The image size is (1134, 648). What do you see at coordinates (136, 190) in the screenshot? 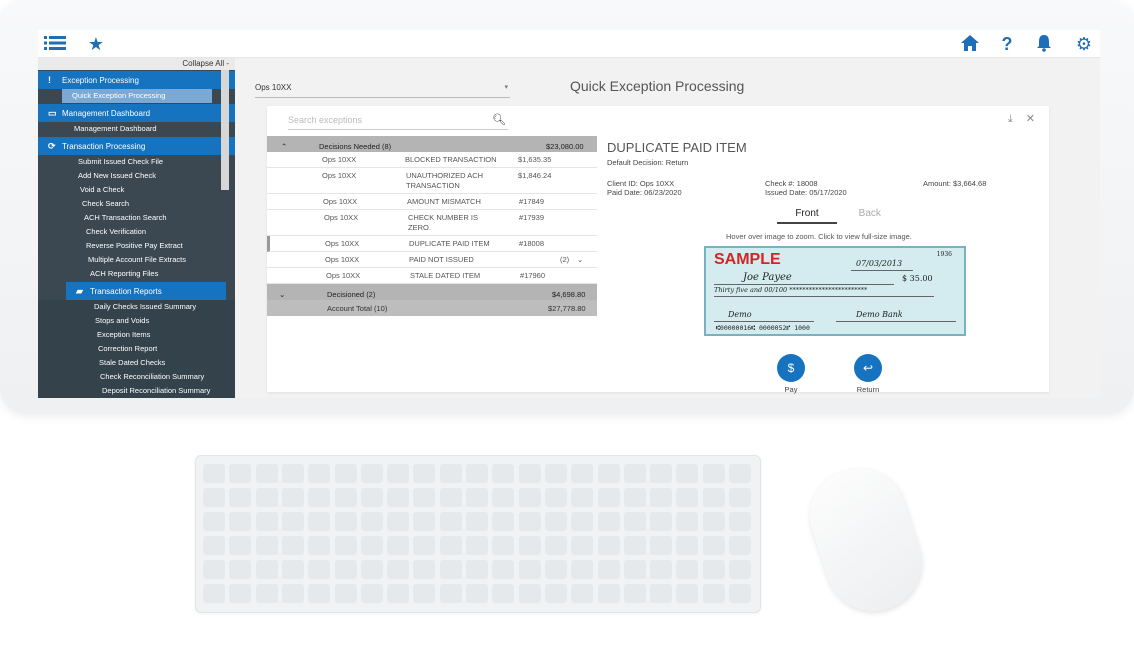
I see `sidebar-item-void-a-check: Void a Check` at bounding box center [136, 190].